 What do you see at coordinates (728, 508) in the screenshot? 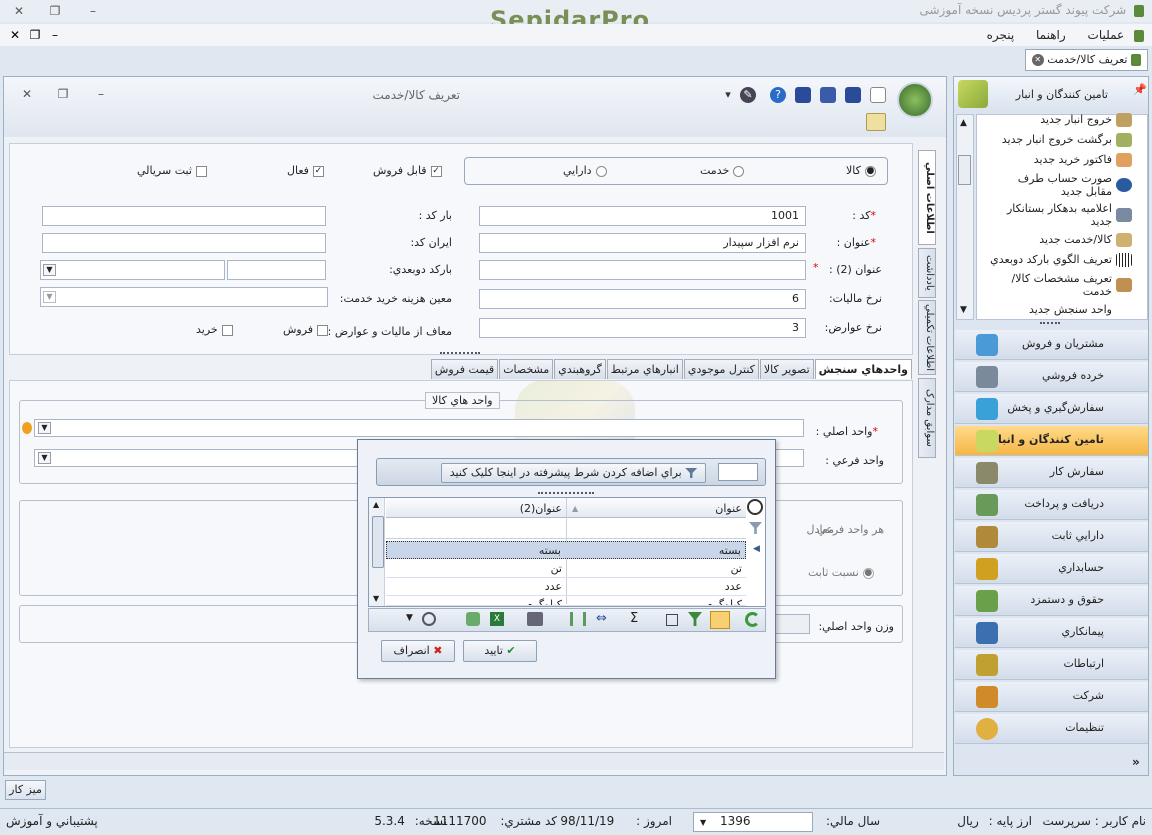
I see `column-title: عنوان` at bounding box center [728, 508].